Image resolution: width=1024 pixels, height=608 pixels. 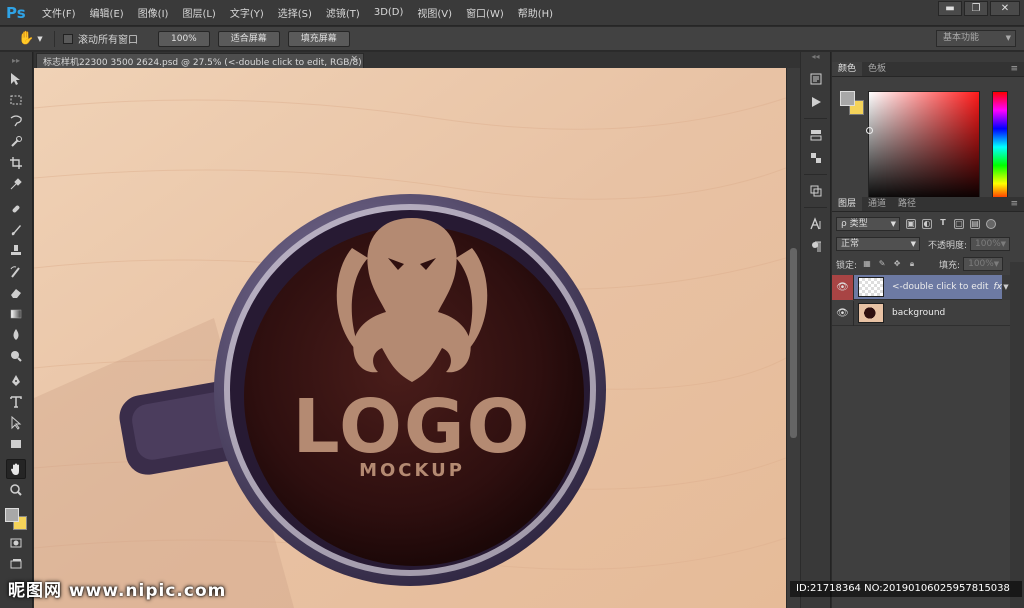 What do you see at coordinates (816, 247) in the screenshot?
I see `paragraph-icon` at bounding box center [816, 247].